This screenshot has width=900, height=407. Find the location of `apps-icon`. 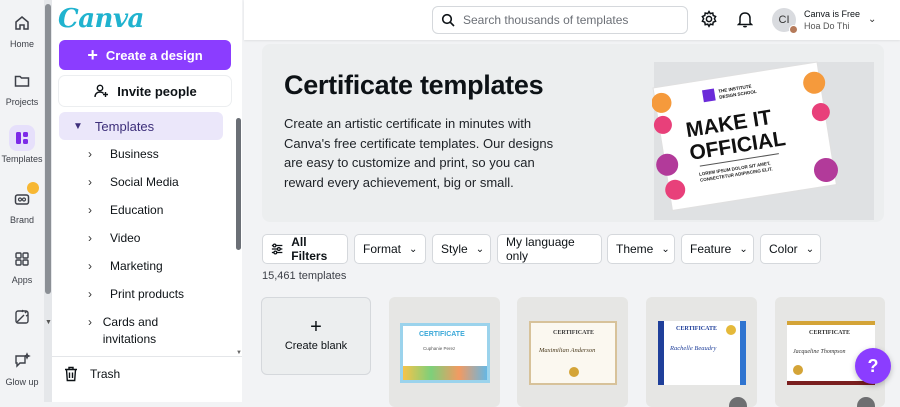

apps-icon is located at coordinates (22, 259).